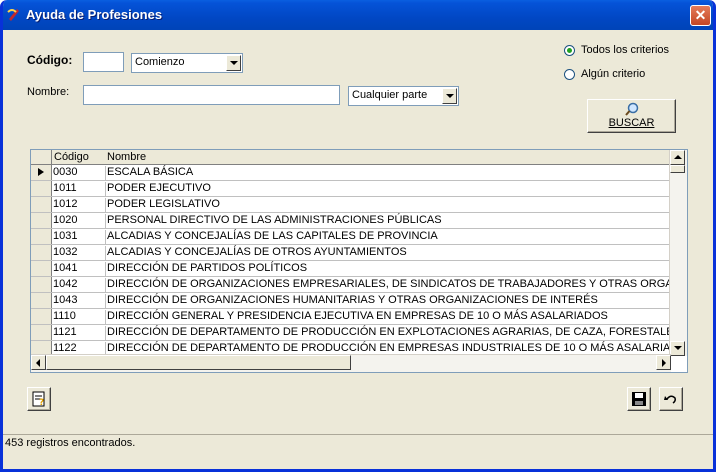 The width and height of the screenshot is (716, 472). What do you see at coordinates (150, 172) in the screenshot?
I see `cell-nombre: ESCALA BÁSICA` at bounding box center [150, 172].